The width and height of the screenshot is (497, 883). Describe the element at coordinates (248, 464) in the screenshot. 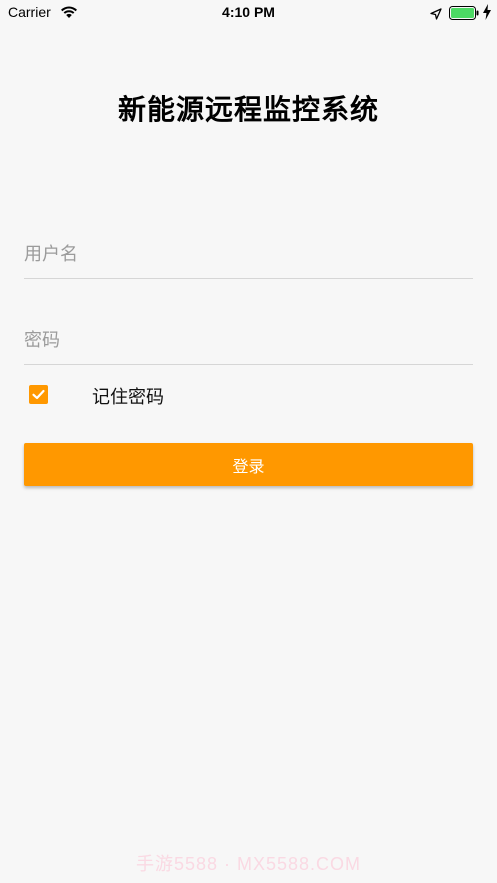

I see `login-button: 登录` at that location.